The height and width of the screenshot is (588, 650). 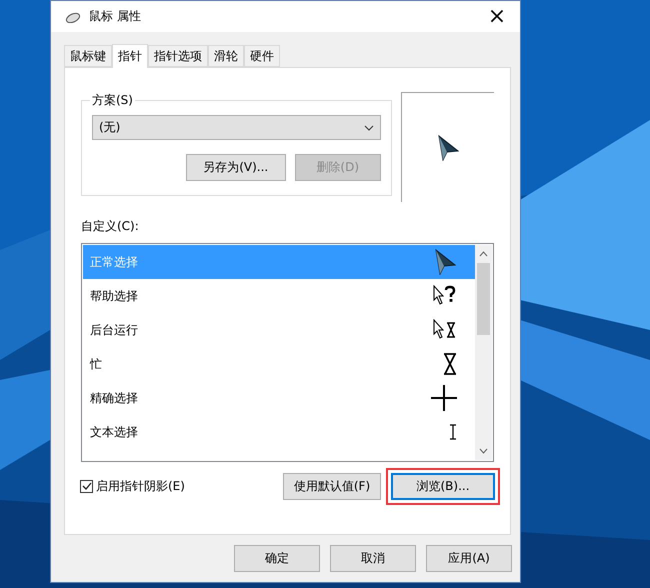 I want to click on scheme-dropdown: (无), so click(x=236, y=127).